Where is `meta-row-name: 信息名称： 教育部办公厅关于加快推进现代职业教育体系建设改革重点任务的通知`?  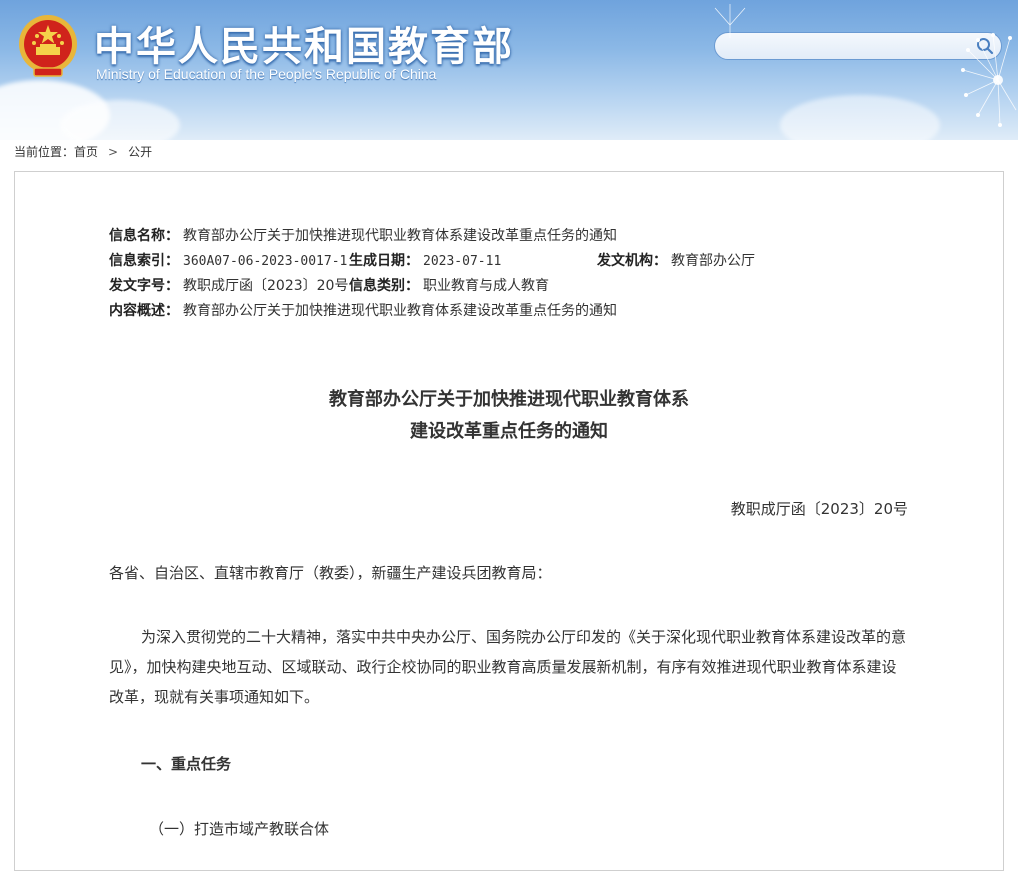 meta-row-name: 信息名称： 教育部办公厅关于加快推进现代职业教育体系建设改革重点任务的通知 is located at coordinates (363, 235).